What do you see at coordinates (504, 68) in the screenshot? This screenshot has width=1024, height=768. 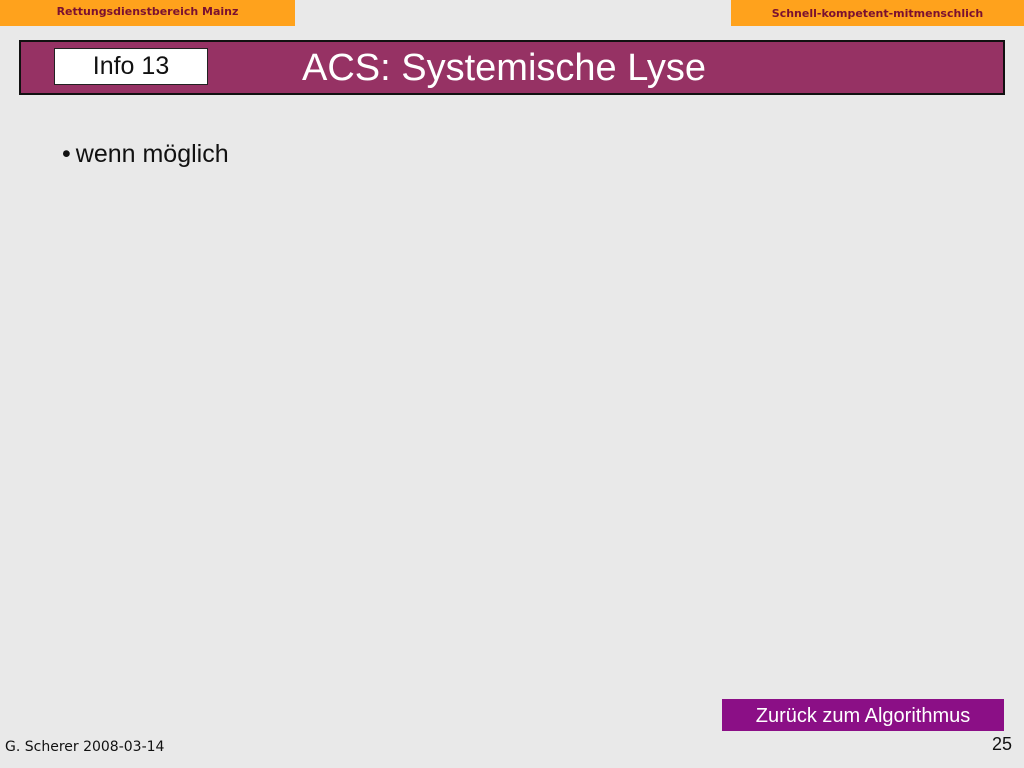 I see `slide-title: ACS: Systemische Lyse` at bounding box center [504, 68].